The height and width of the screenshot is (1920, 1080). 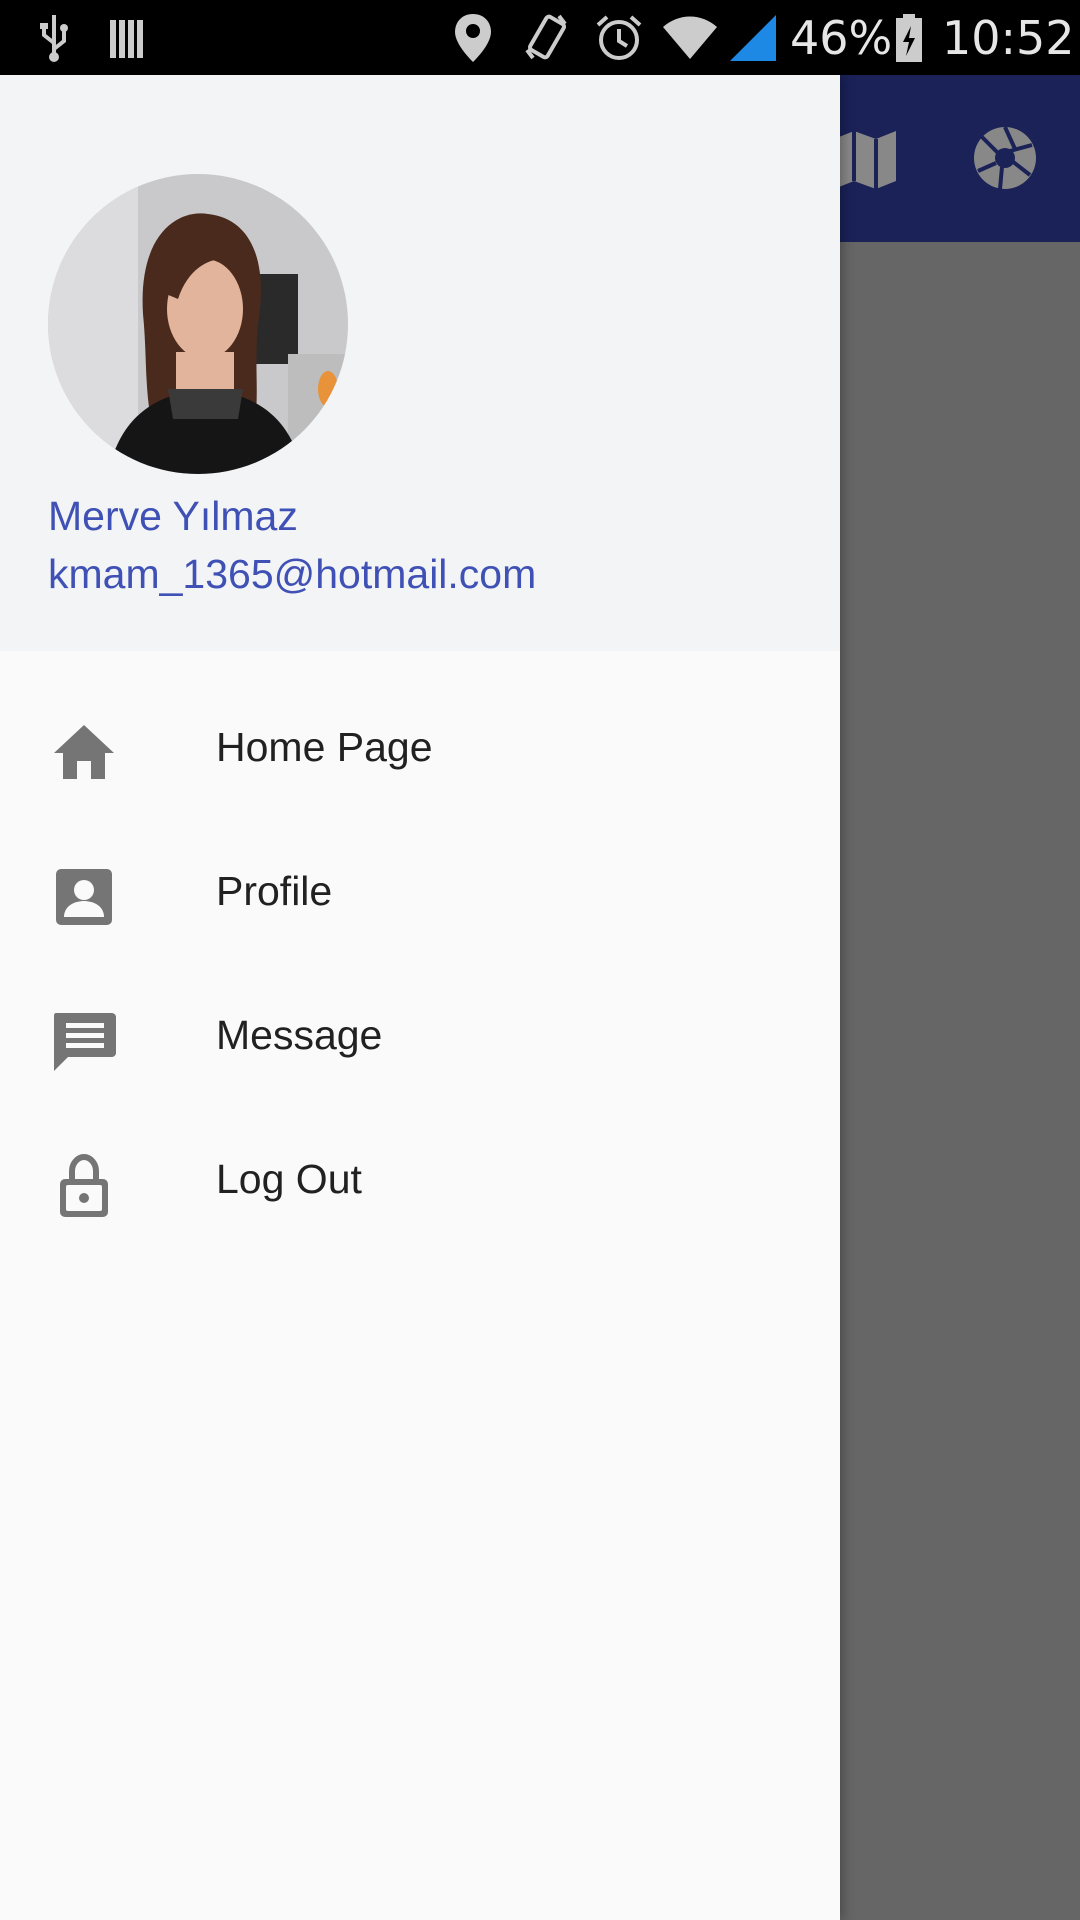 I want to click on battery-percent: 46%, so click(x=841, y=38).